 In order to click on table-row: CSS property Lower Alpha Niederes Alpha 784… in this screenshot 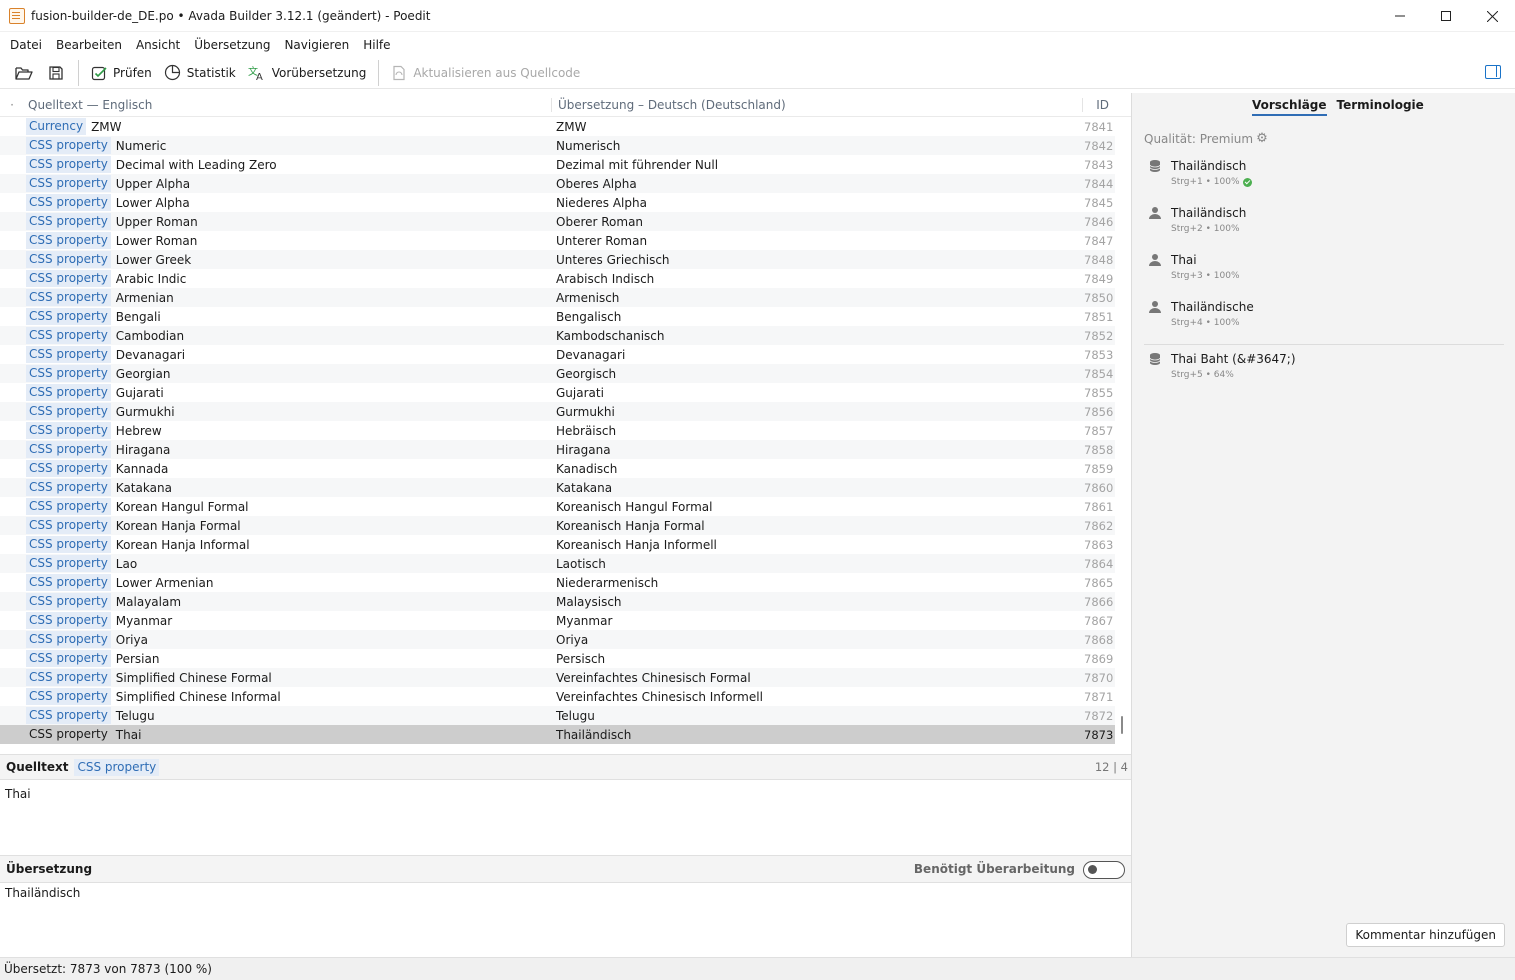, I will do `click(557, 202)`.